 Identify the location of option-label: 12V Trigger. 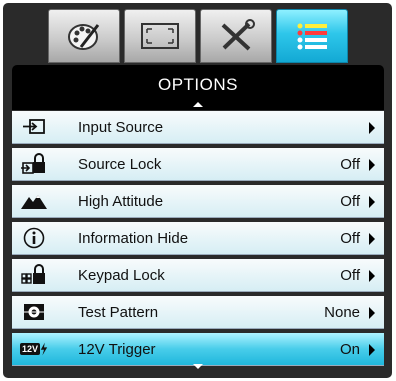
(117, 349).